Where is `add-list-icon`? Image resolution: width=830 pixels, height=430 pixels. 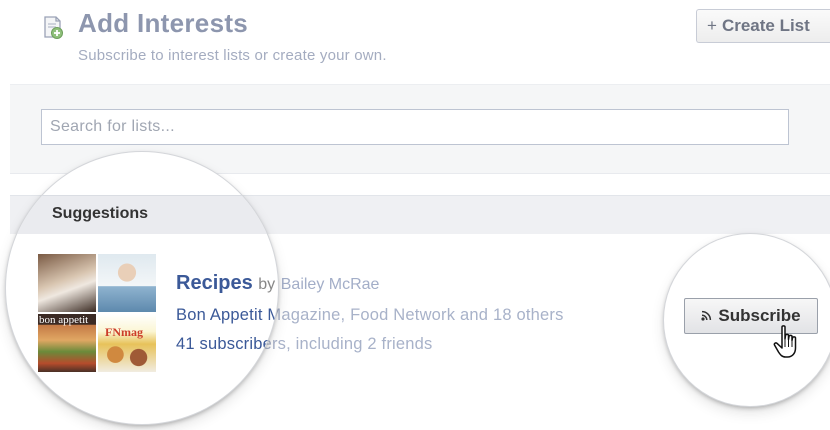 add-list-icon is located at coordinates (53, 27).